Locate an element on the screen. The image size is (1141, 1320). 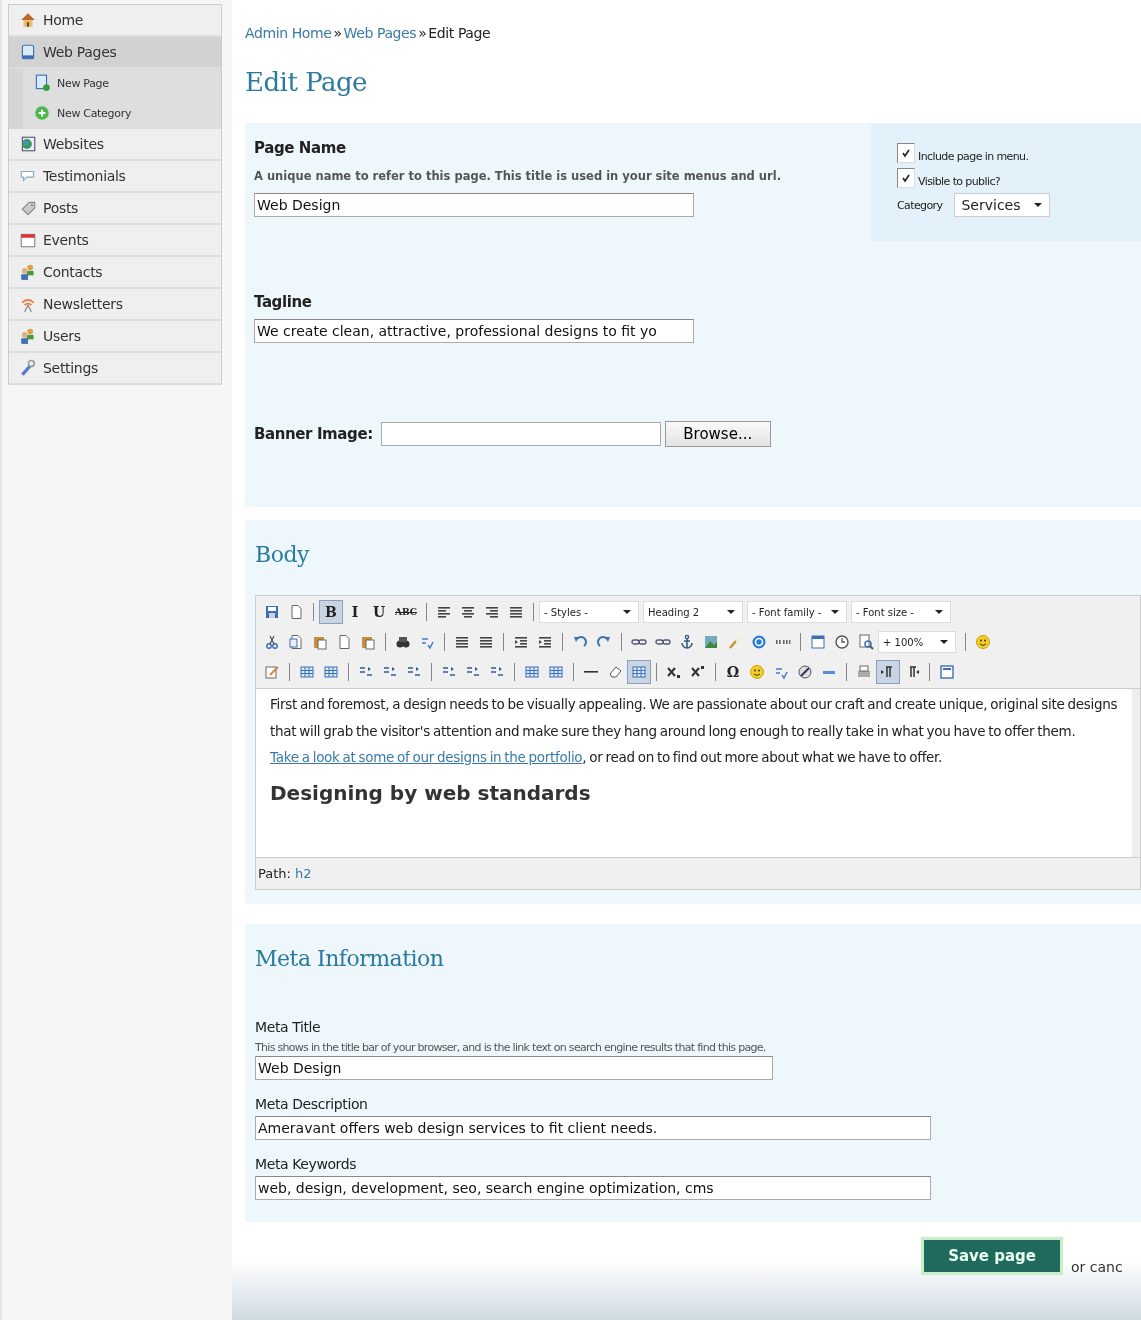
breadcrumb-link: Admin Home is located at coordinates (288, 33).